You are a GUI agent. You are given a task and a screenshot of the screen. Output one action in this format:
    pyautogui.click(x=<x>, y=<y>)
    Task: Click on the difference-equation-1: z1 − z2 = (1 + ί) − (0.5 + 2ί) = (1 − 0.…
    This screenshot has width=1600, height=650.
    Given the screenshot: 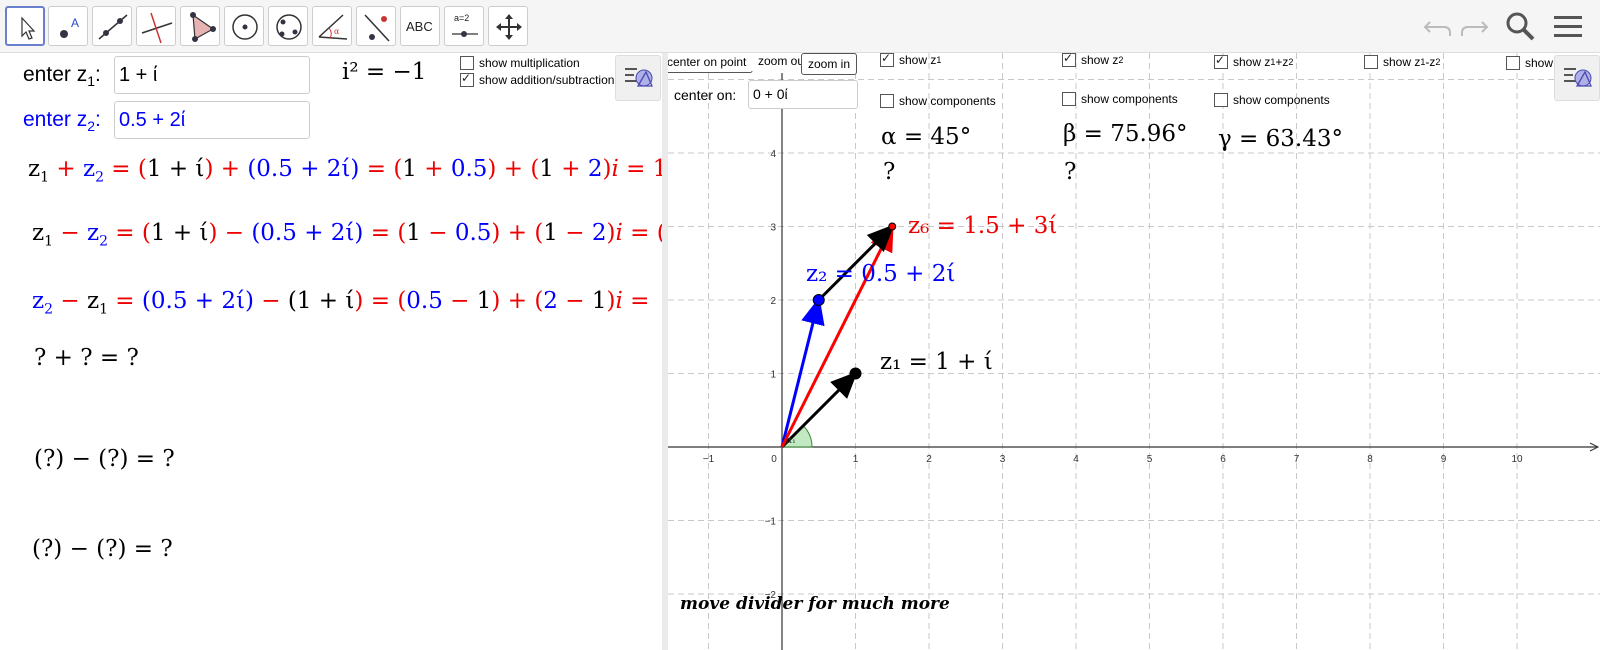 What is the action you would take?
    pyautogui.click(x=347, y=235)
    